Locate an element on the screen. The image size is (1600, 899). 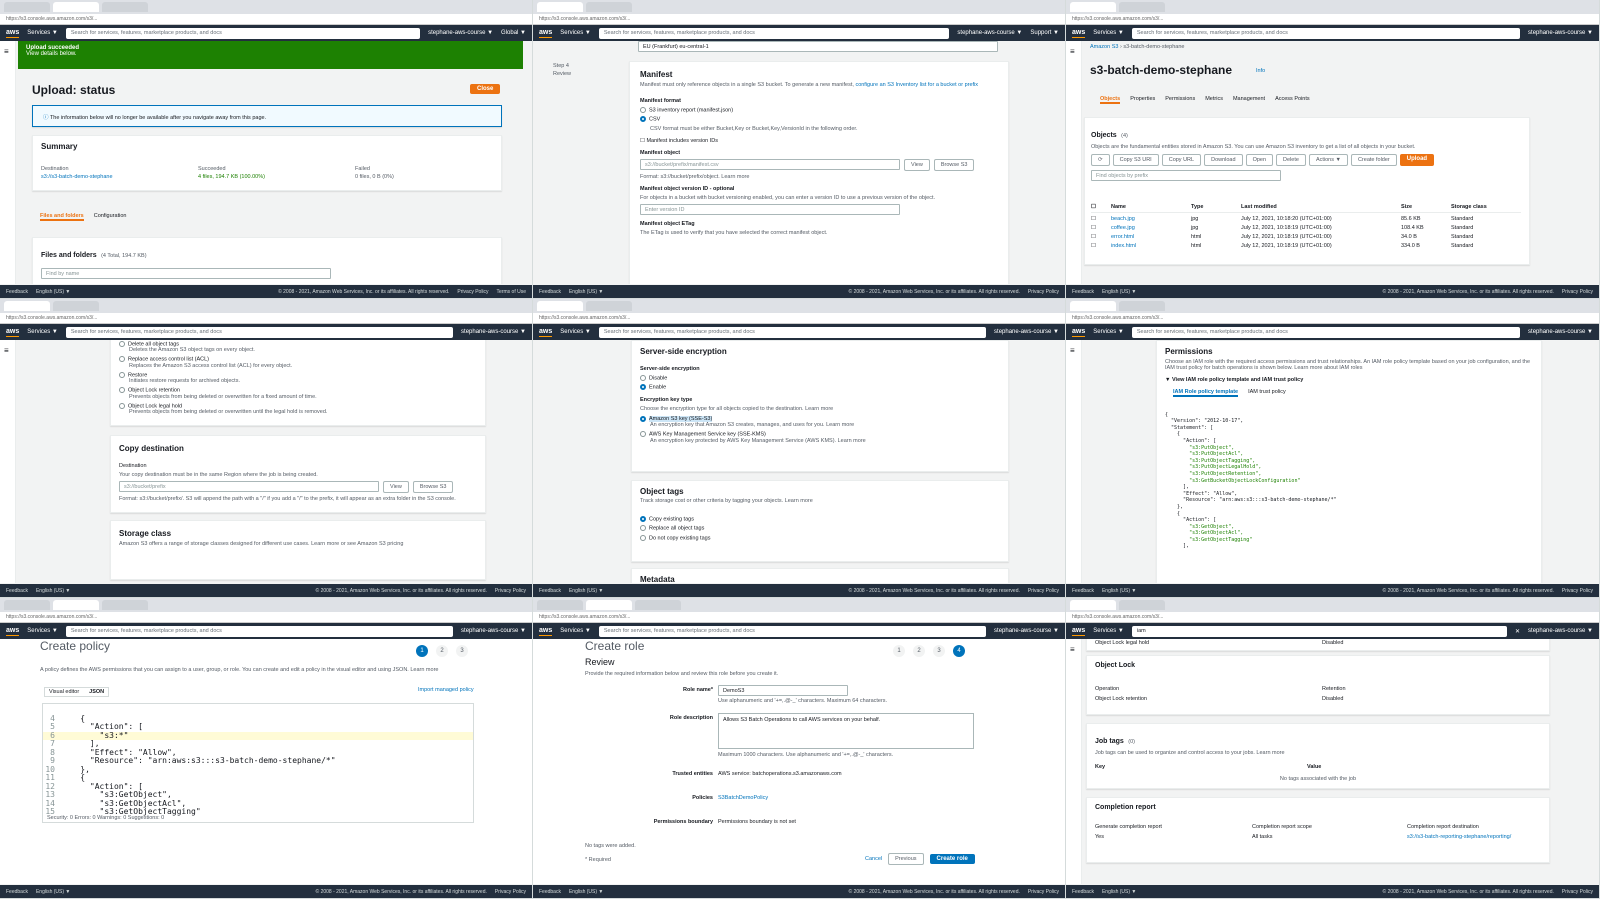
tab-configuration: Configuration is located at coordinates (110, 217).